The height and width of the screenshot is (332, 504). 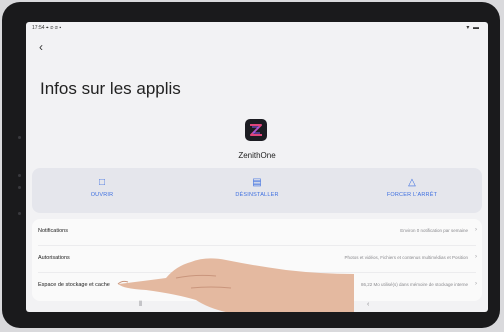 What do you see at coordinates (368, 304) in the screenshot?
I see `back-nav-icon: ‹` at bounding box center [368, 304].